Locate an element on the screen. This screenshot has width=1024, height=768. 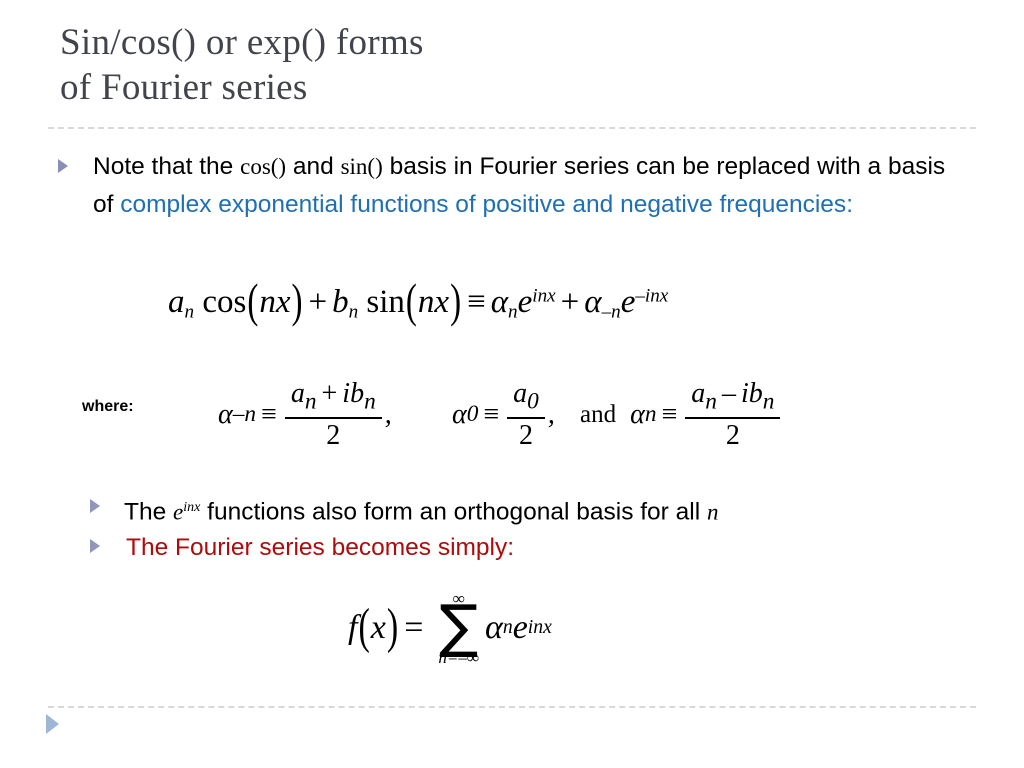
eq1-sin: sin is located at coordinates (385, 302).